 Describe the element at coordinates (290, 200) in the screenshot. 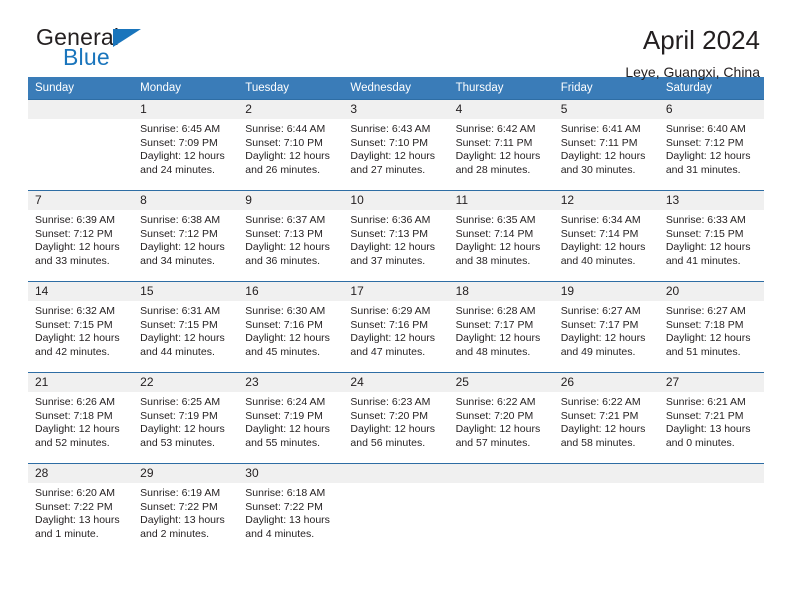

I see `day-number: 9` at that location.